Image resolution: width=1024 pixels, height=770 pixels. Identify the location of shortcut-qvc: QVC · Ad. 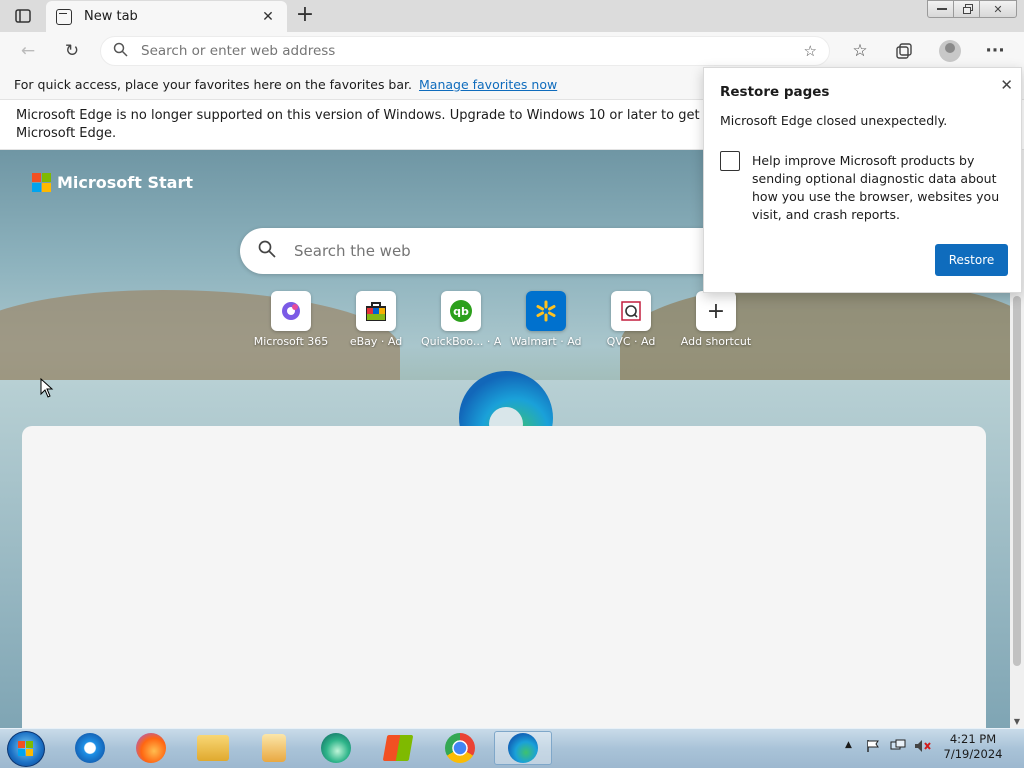
(631, 319).